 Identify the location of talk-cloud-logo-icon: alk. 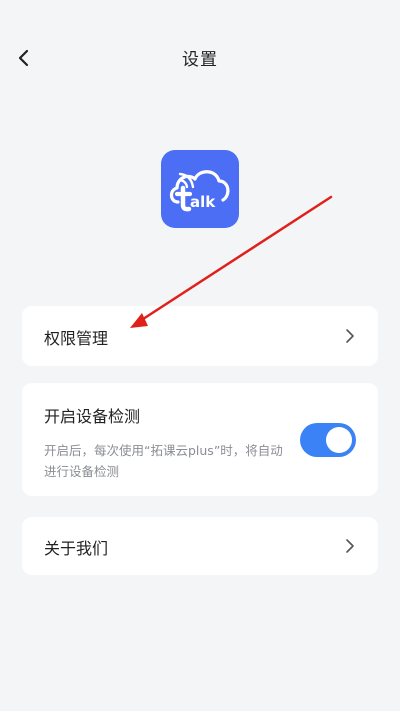
(199, 191).